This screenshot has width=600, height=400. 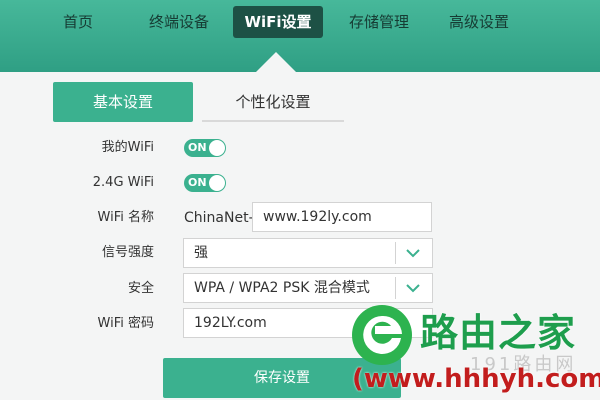 I want to click on active-nav-pointer, so click(x=276, y=62).